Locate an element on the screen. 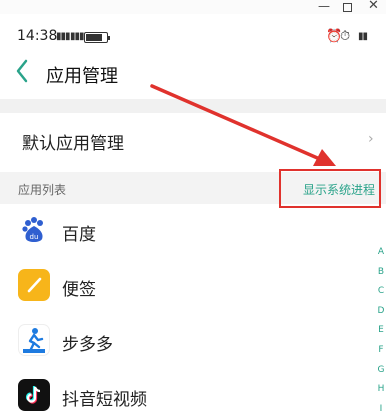  index-letter: A is located at coordinates (381, 253).